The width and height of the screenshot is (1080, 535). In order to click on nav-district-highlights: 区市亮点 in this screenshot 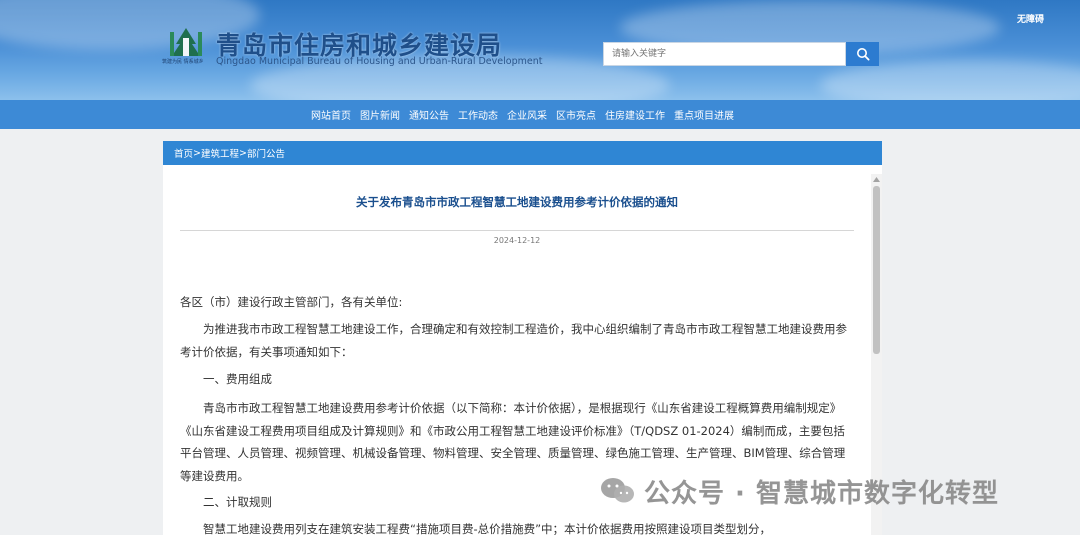, I will do `click(576, 114)`.